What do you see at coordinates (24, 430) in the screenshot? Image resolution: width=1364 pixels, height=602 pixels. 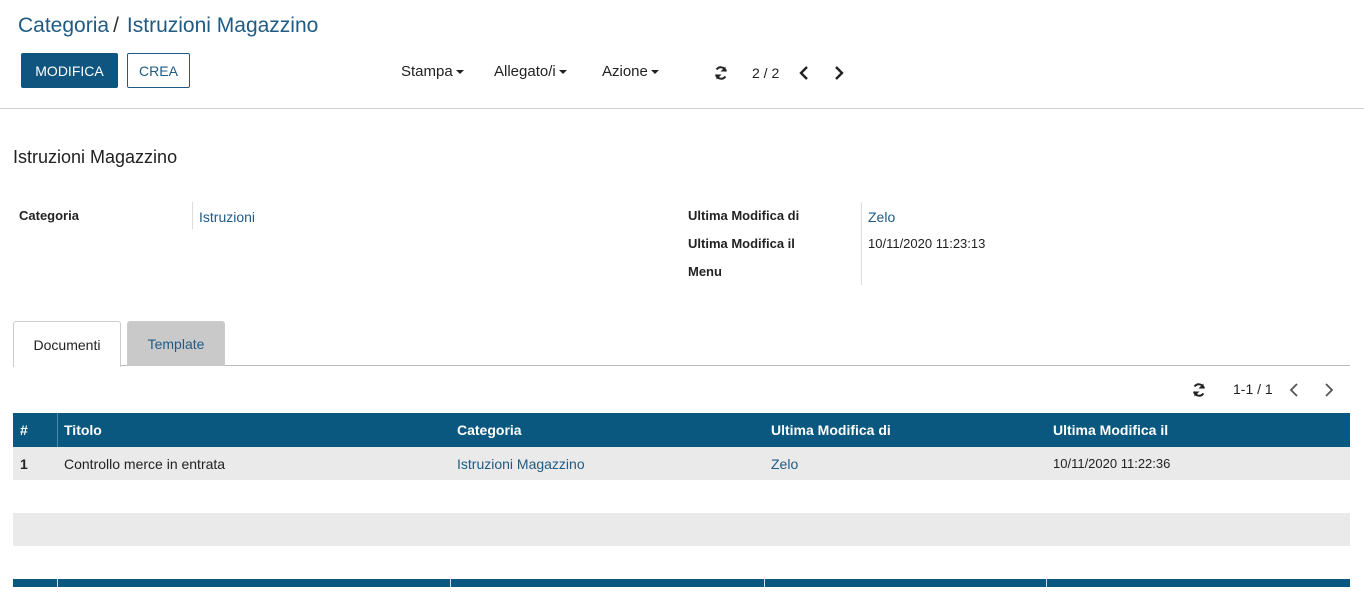 I see `column-header-number: #` at bounding box center [24, 430].